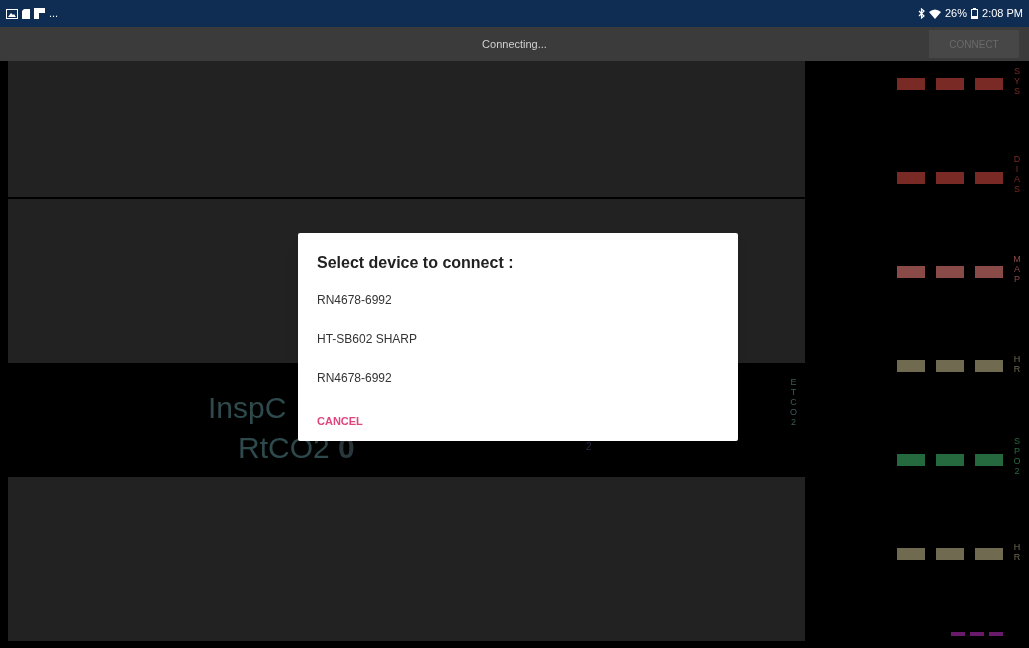  Describe the element at coordinates (12, 13) in the screenshot. I see `image-icon` at that location.